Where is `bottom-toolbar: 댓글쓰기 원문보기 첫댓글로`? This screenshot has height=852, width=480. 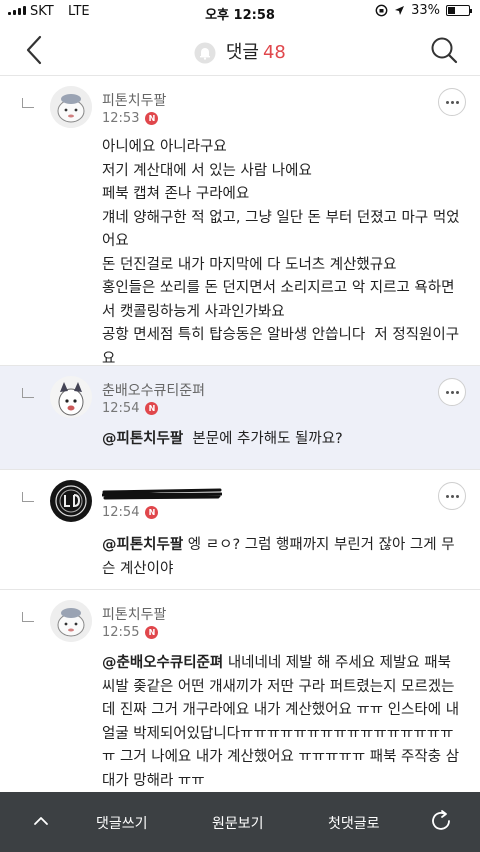
bottom-toolbar: 댓글쓰기 원문보기 첫댓글로 is located at coordinates (240, 822).